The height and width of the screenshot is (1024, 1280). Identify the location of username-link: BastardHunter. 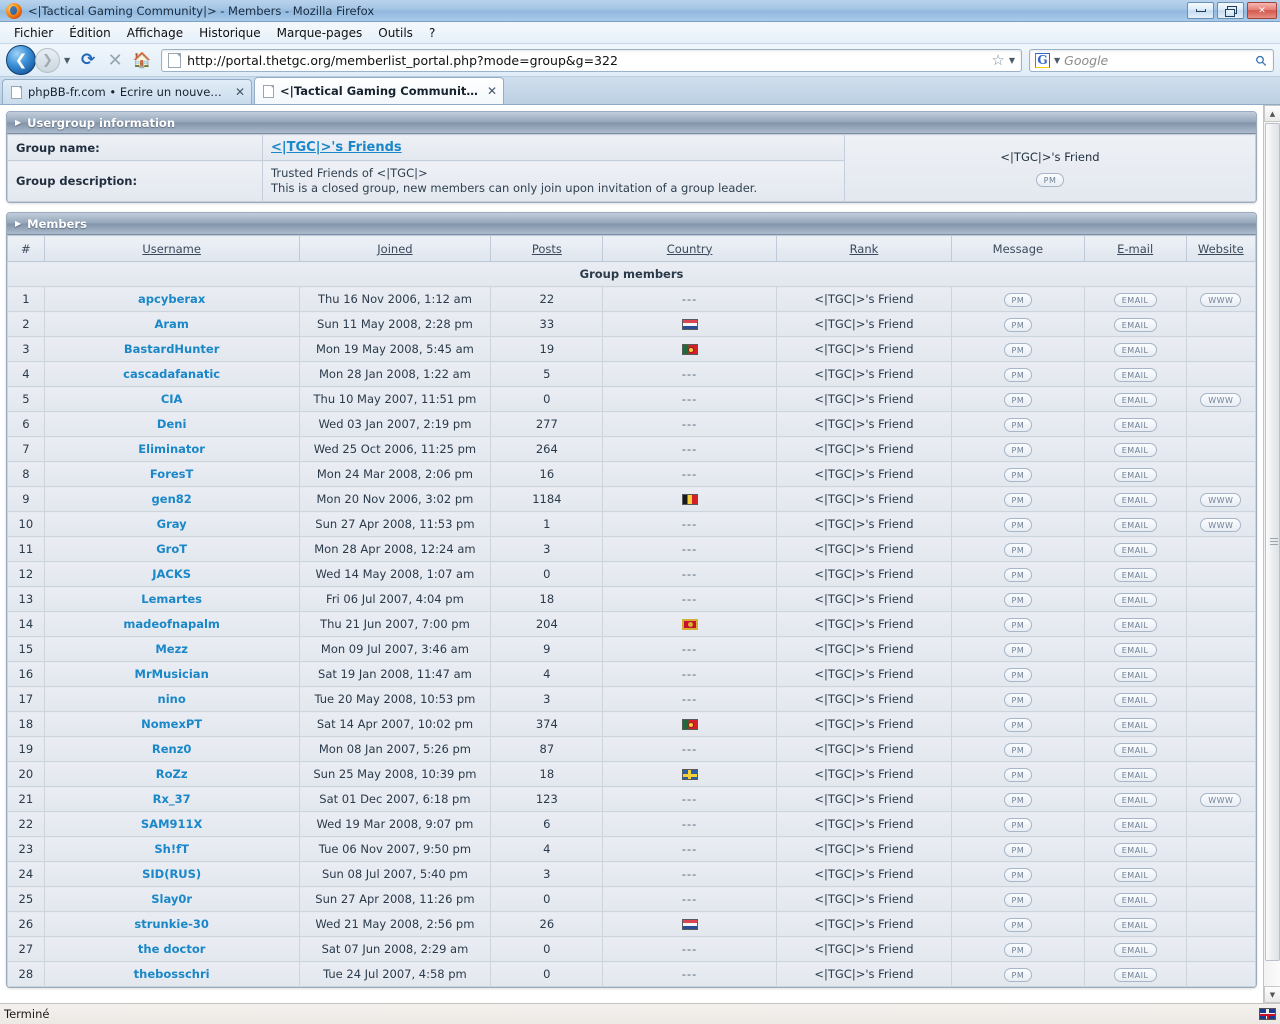
(172, 349).